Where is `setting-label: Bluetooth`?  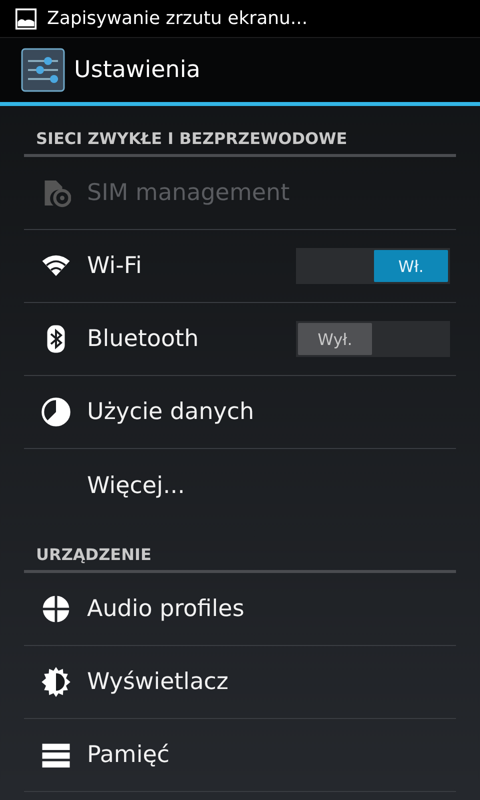 setting-label: Bluetooth is located at coordinates (191, 339).